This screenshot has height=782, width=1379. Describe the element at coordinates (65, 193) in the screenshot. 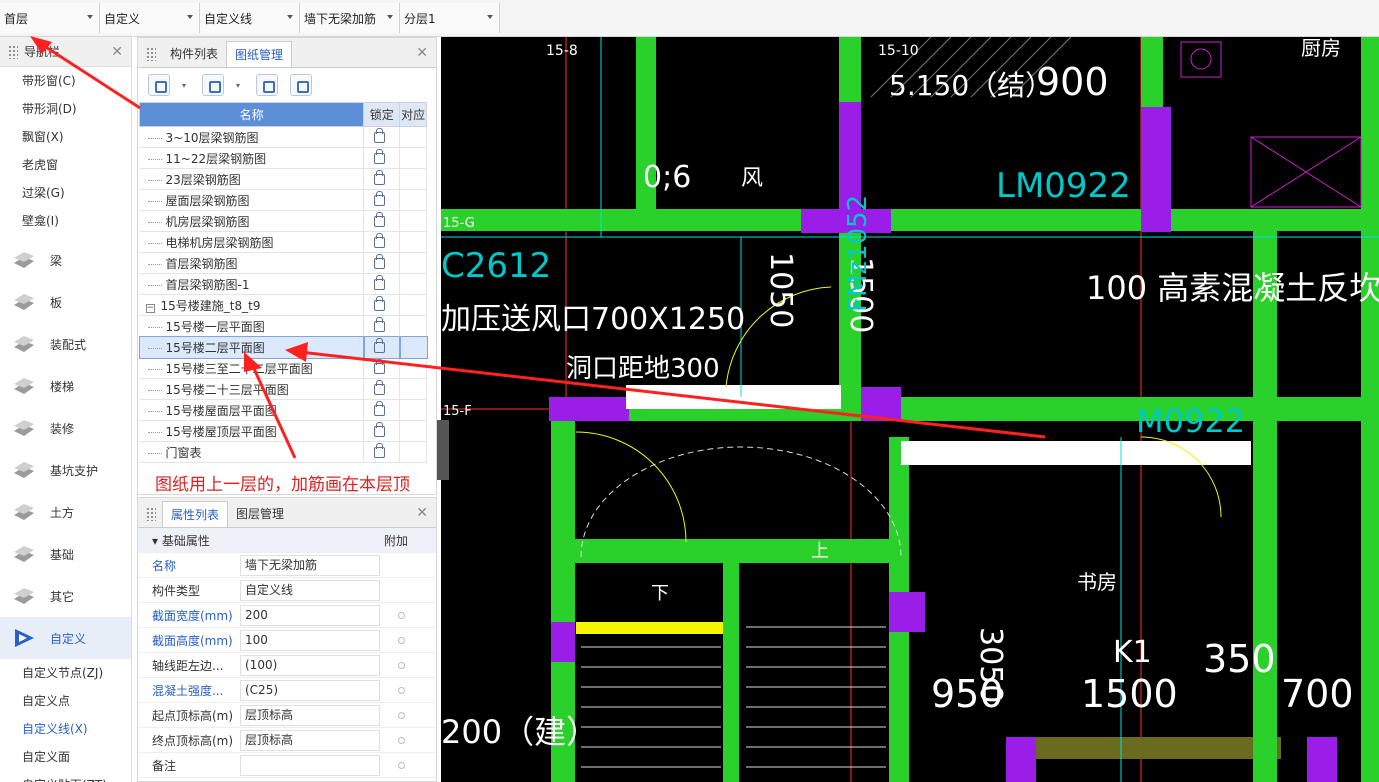

I see `nav-item: 过梁(G)` at that location.